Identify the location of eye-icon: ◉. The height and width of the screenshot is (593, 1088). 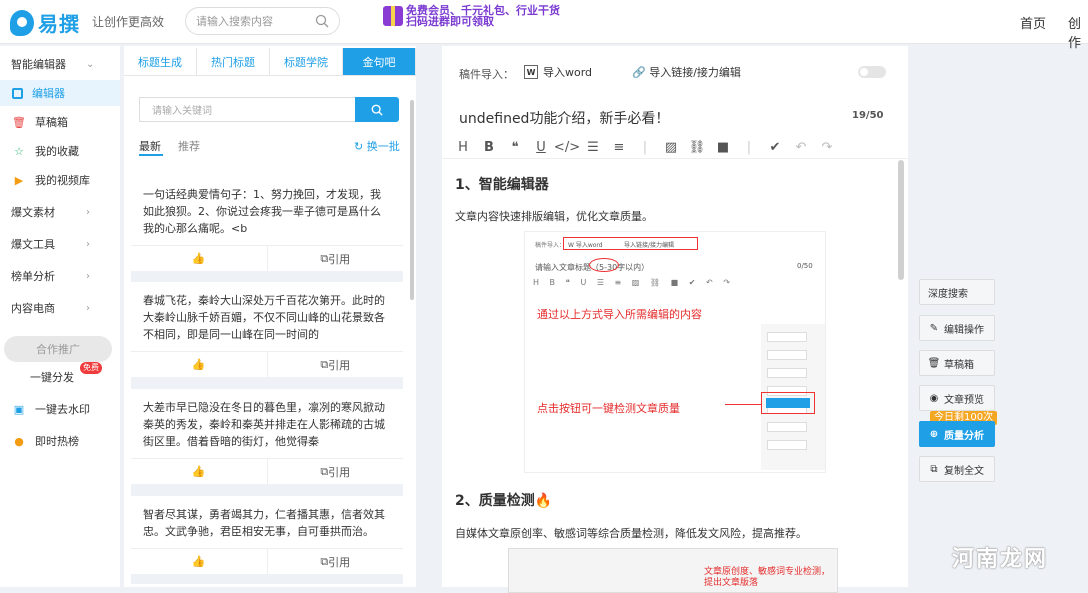
(934, 398).